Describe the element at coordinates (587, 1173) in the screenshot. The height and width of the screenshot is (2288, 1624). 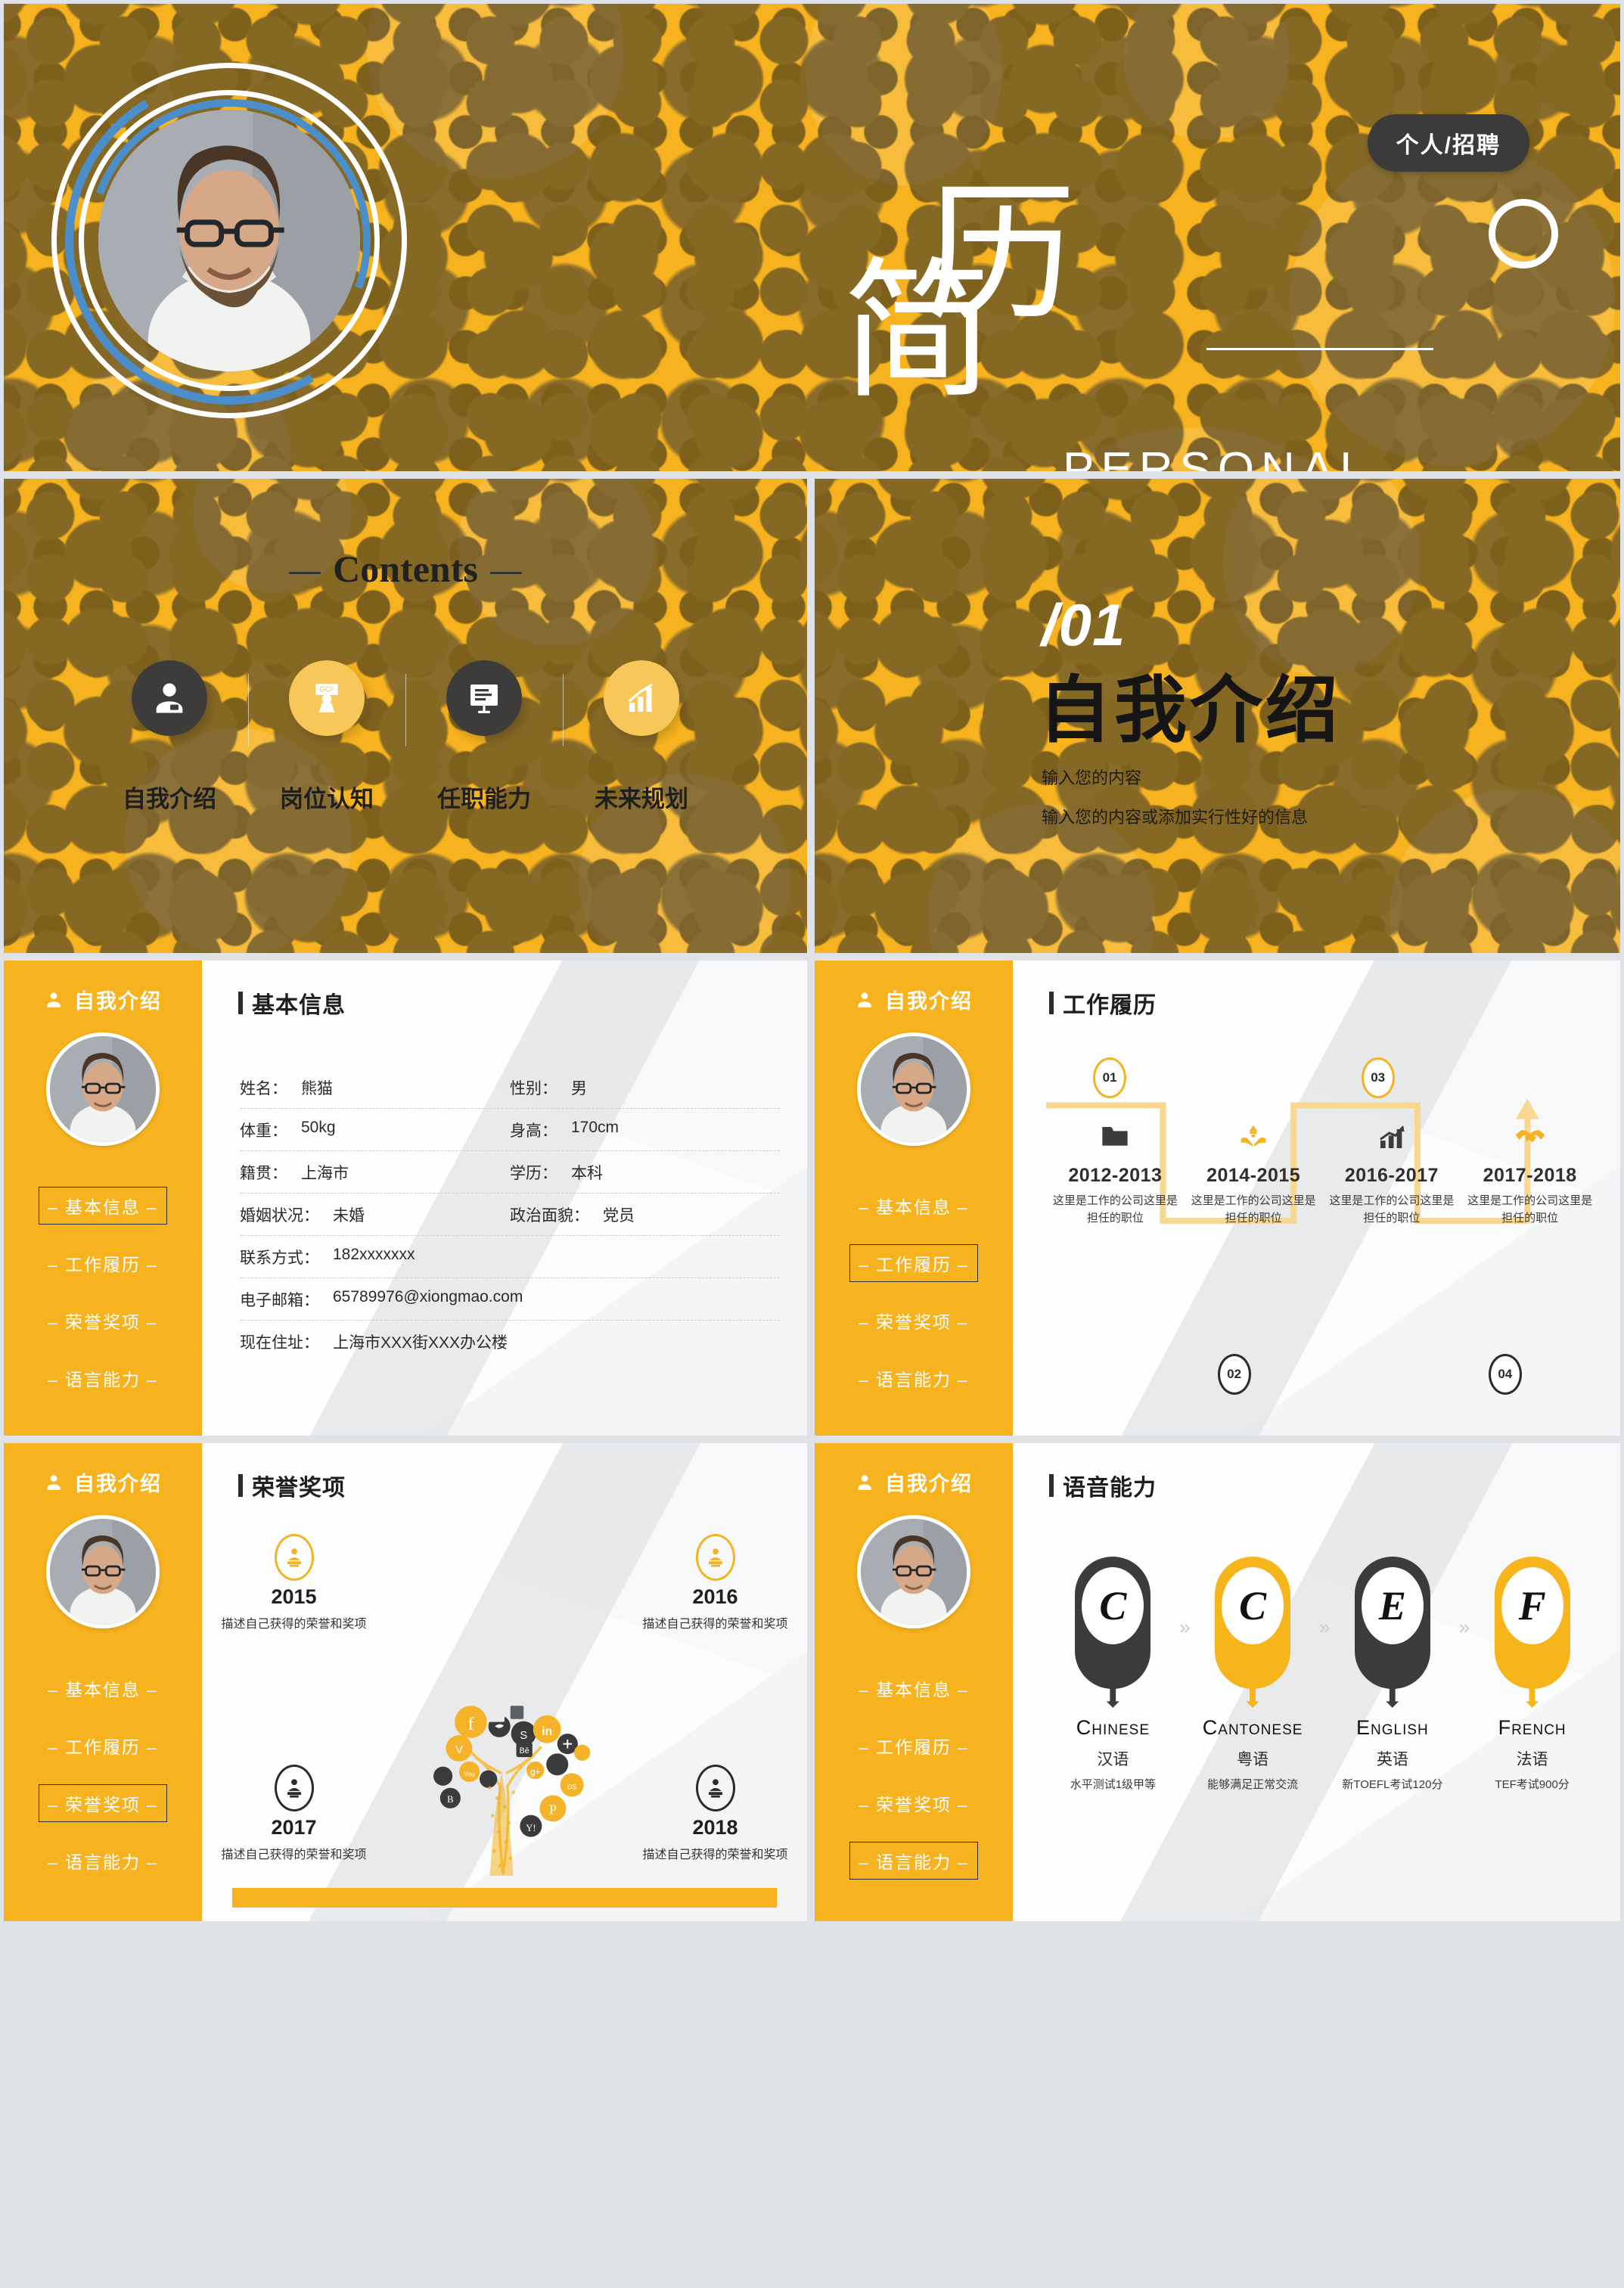
I see `info-value: 本科` at that location.